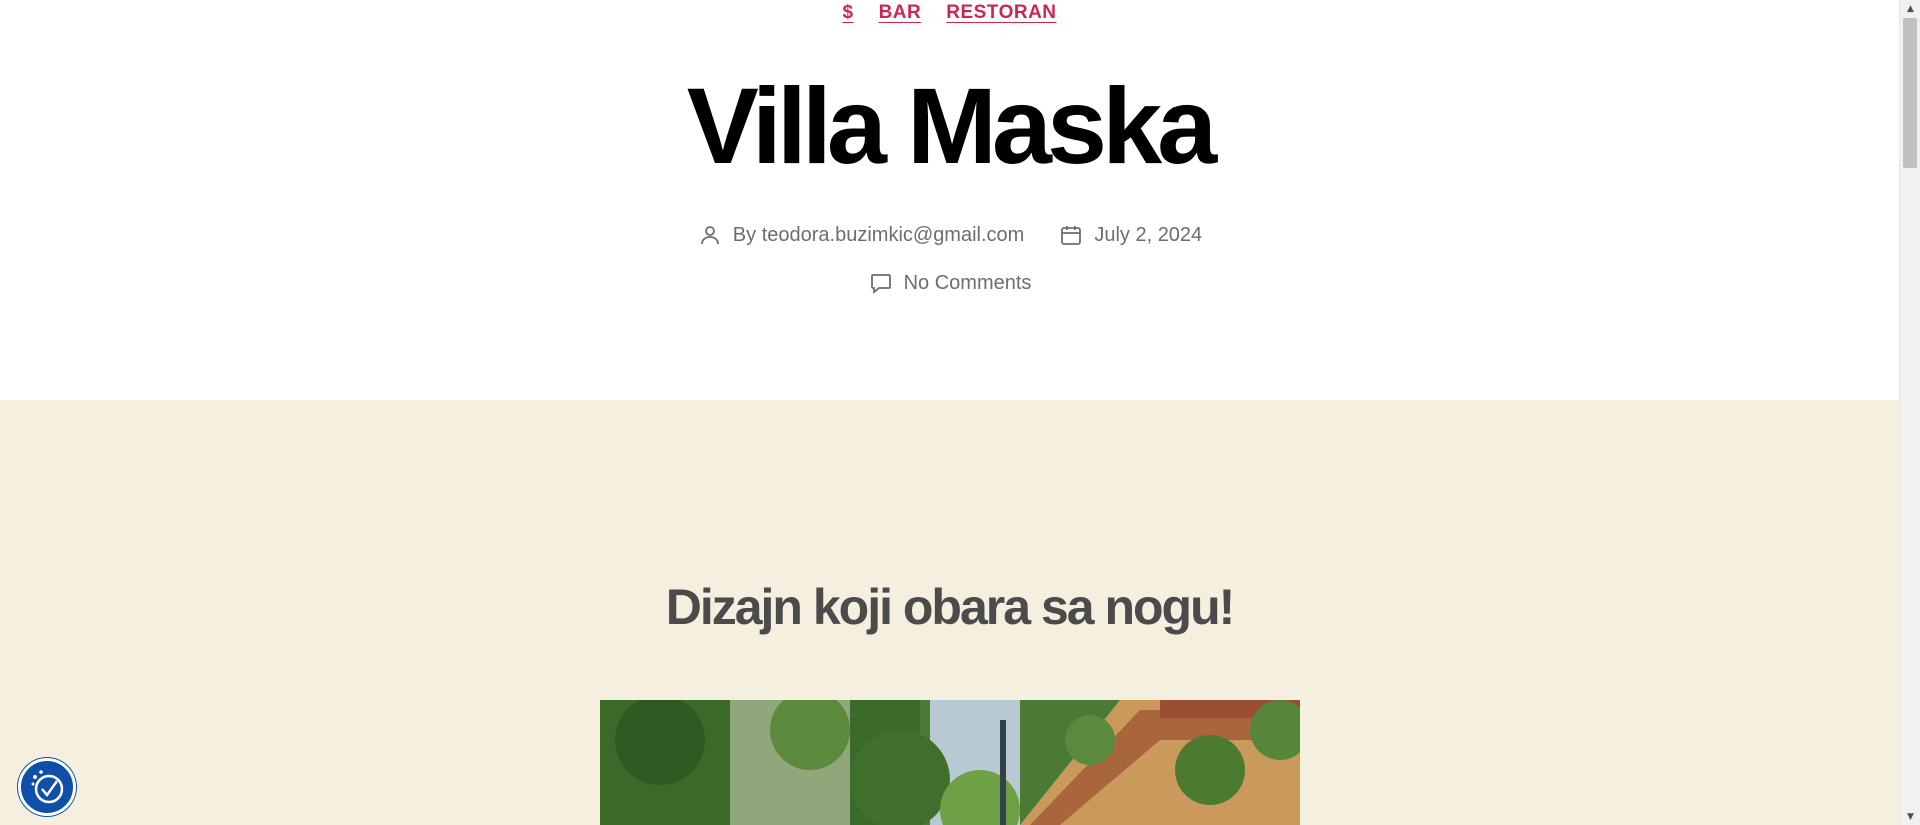 This screenshot has height=825, width=1920. I want to click on post-title: Villa Maska, so click(951, 125).